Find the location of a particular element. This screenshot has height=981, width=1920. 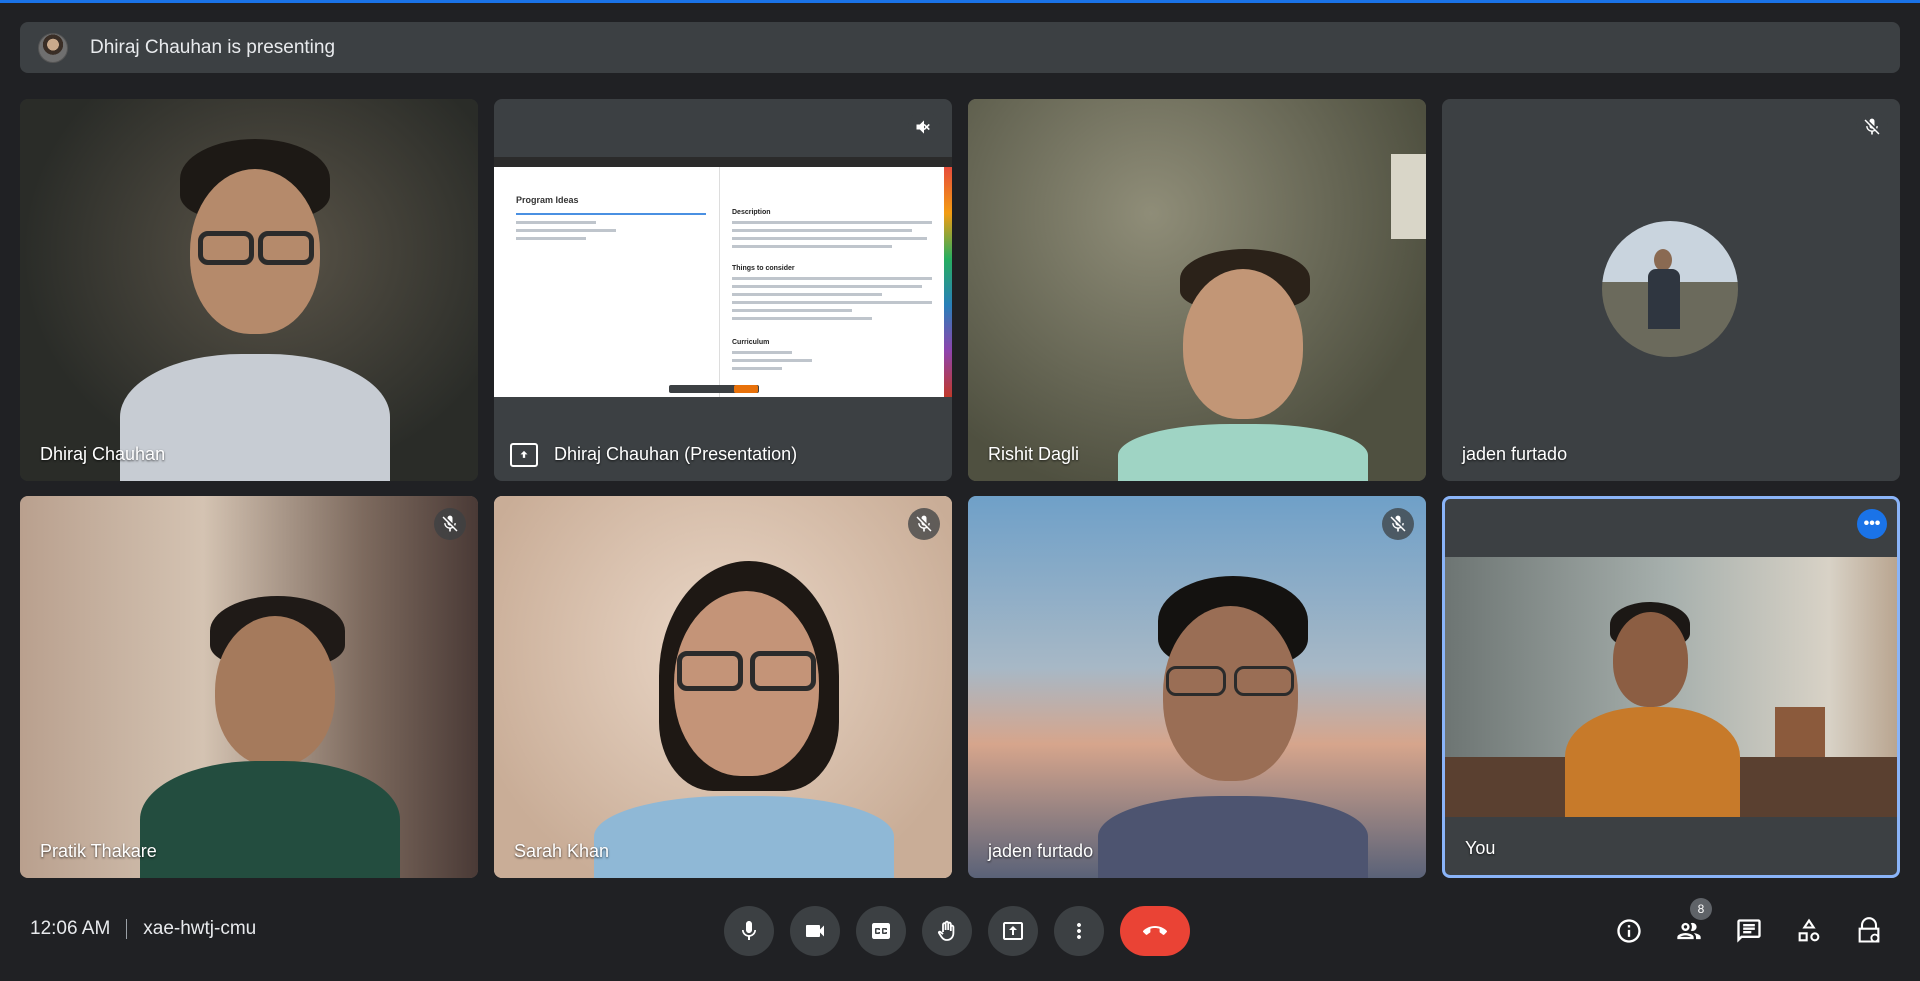

clock: 12:06 AM is located at coordinates (70, 928).